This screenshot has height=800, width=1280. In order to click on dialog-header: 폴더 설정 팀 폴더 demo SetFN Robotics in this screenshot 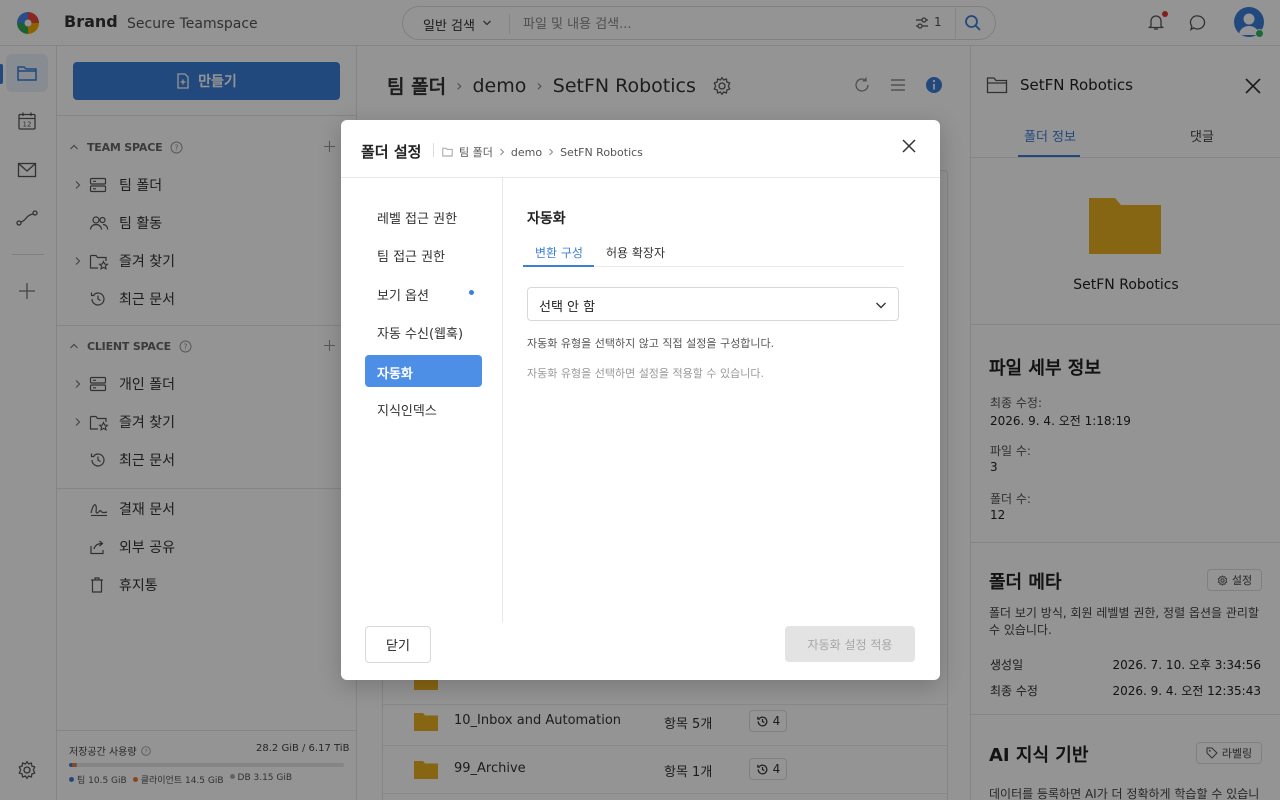, I will do `click(640, 149)`.